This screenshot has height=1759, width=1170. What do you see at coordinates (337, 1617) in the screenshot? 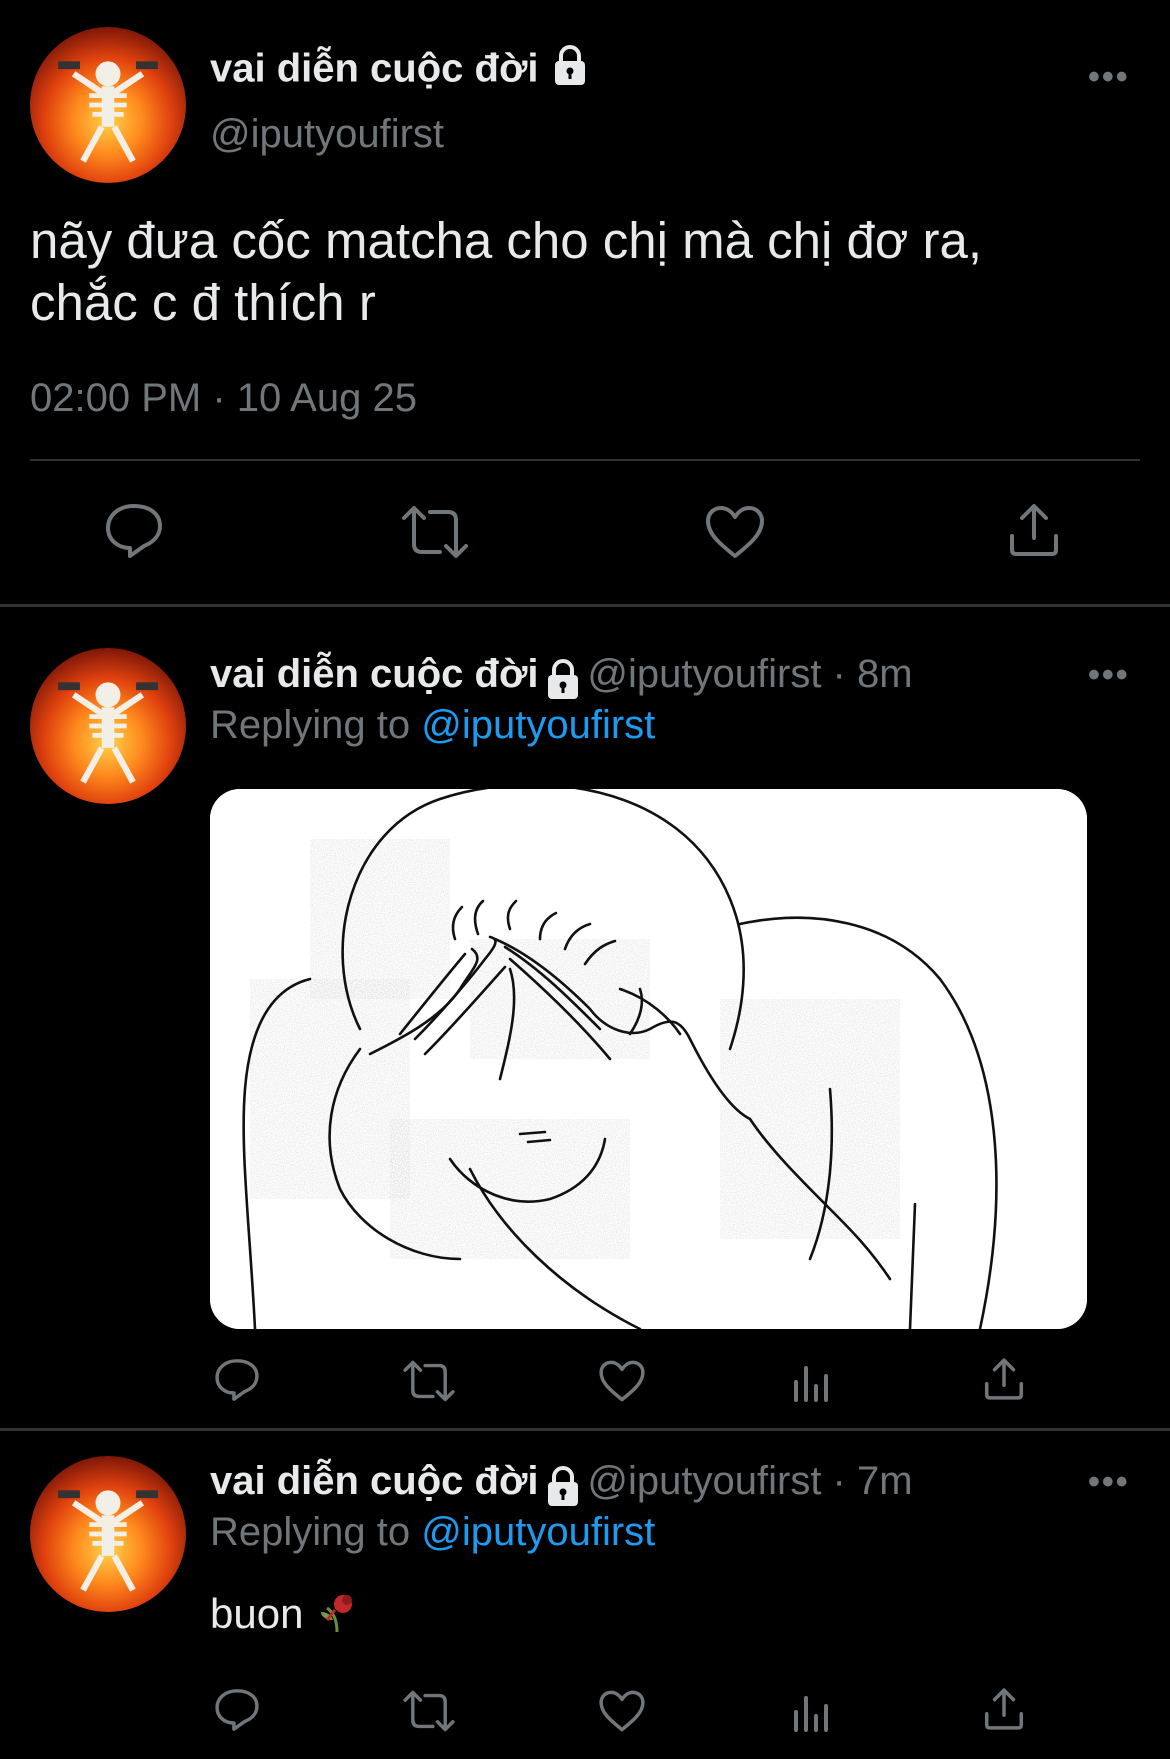
I see `wilted-flower-icon` at bounding box center [337, 1617].